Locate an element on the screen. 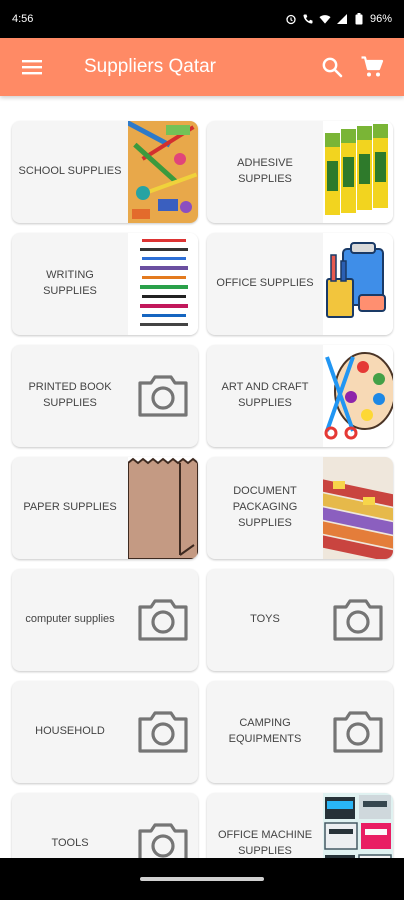 The height and width of the screenshot is (900, 404). cart-button is located at coordinates (372, 67).